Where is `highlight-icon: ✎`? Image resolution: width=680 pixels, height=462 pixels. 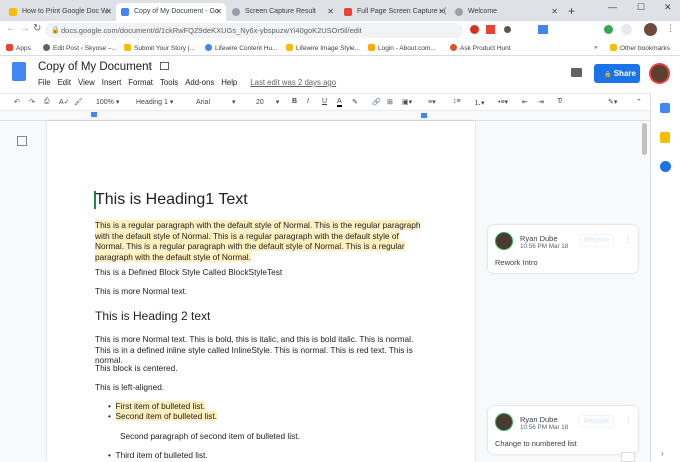 highlight-icon: ✎ is located at coordinates (355, 102).